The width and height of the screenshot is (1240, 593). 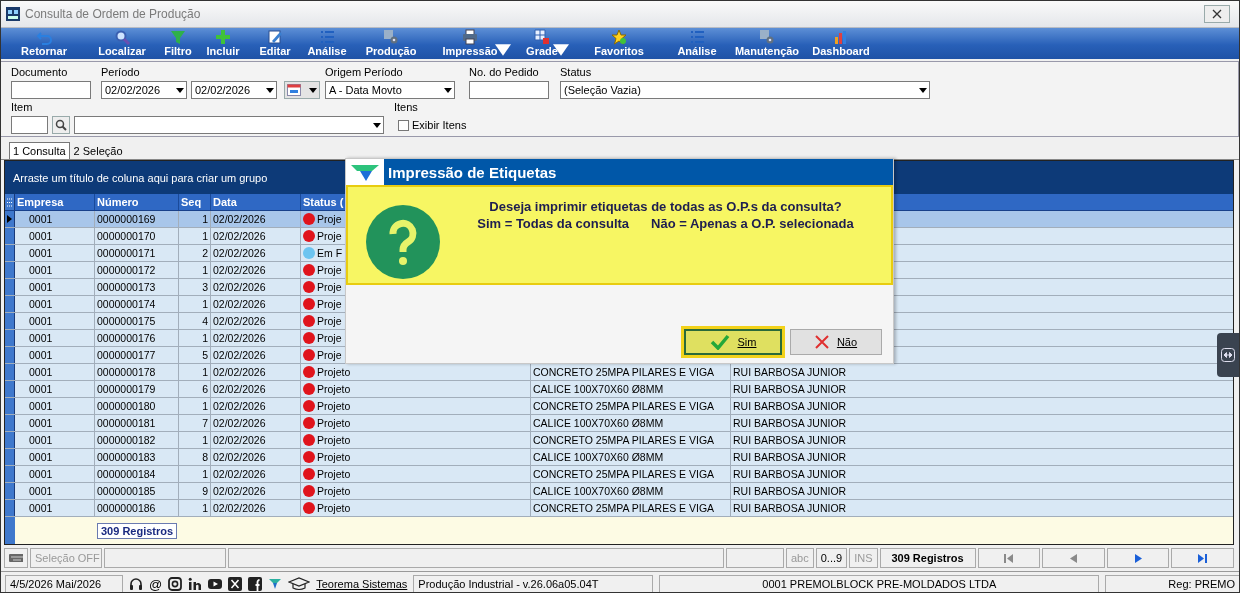 What do you see at coordinates (504, 72) in the screenshot?
I see `field-label: No. do Pedido` at bounding box center [504, 72].